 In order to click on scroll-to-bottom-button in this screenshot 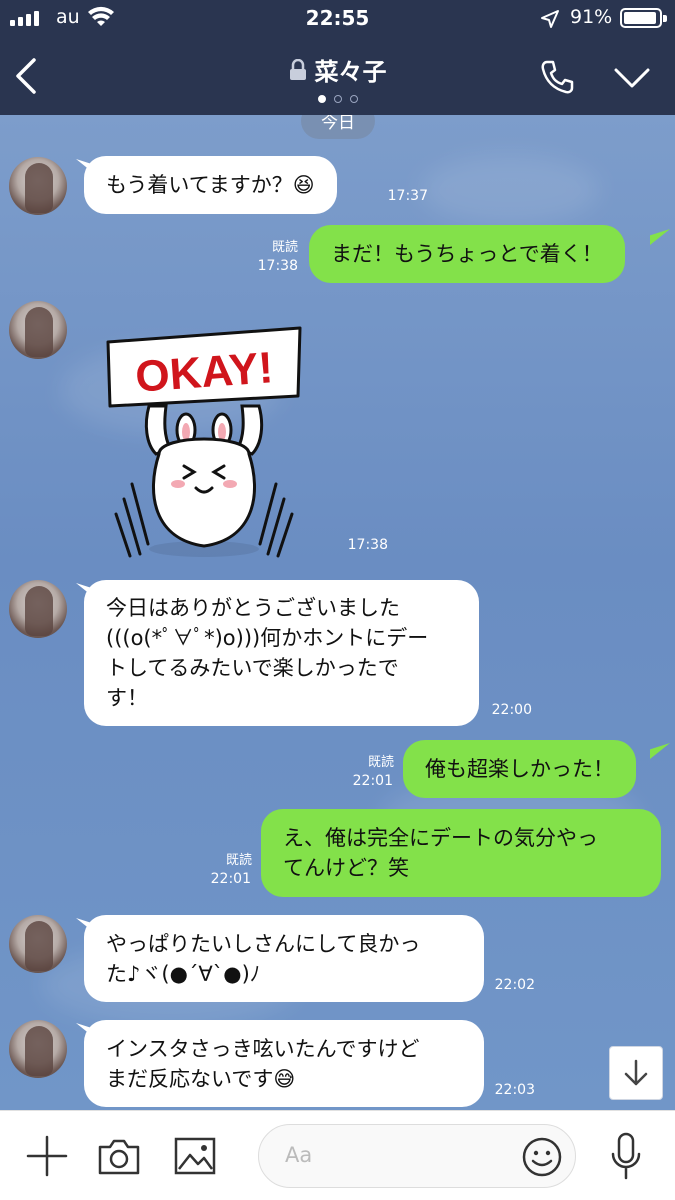, I will do `click(636, 1073)`.